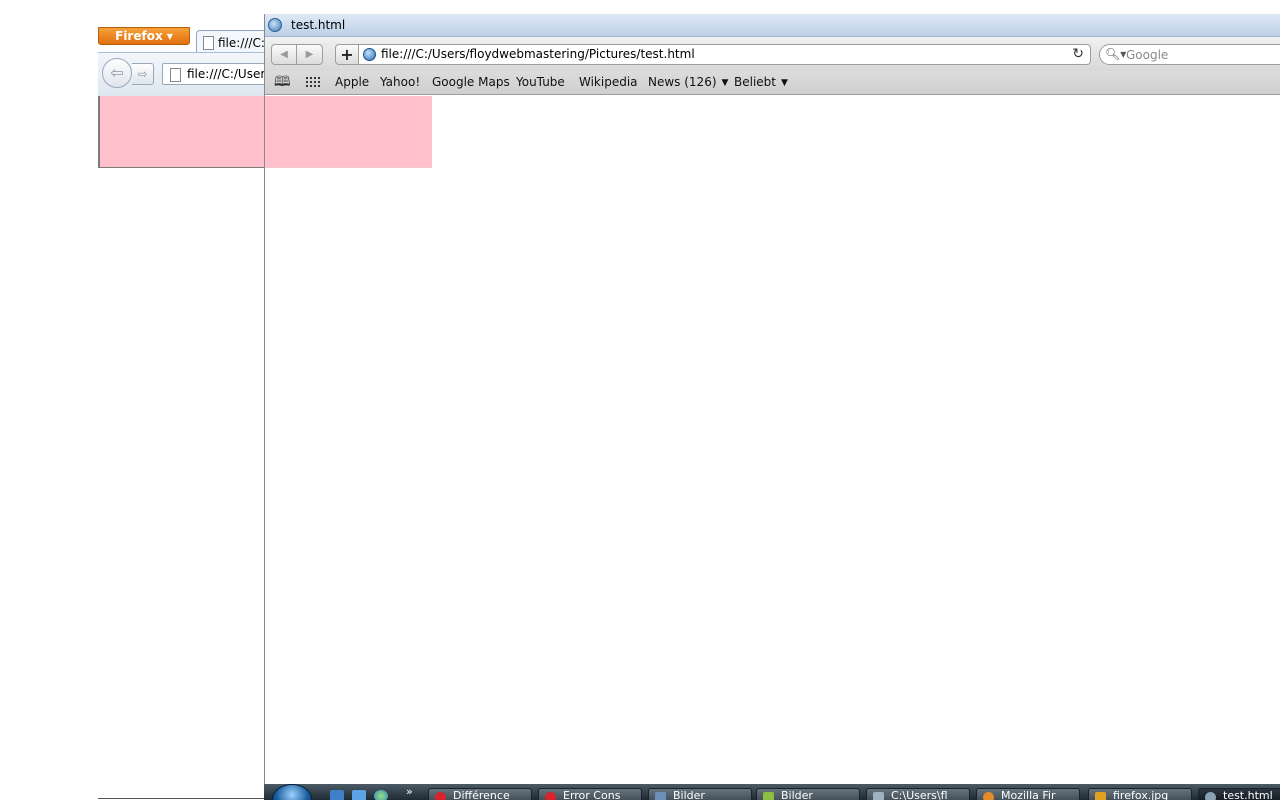 This screenshot has width=1280, height=804. Describe the element at coordinates (768, 796) in the screenshot. I see `photo-icon` at that location.